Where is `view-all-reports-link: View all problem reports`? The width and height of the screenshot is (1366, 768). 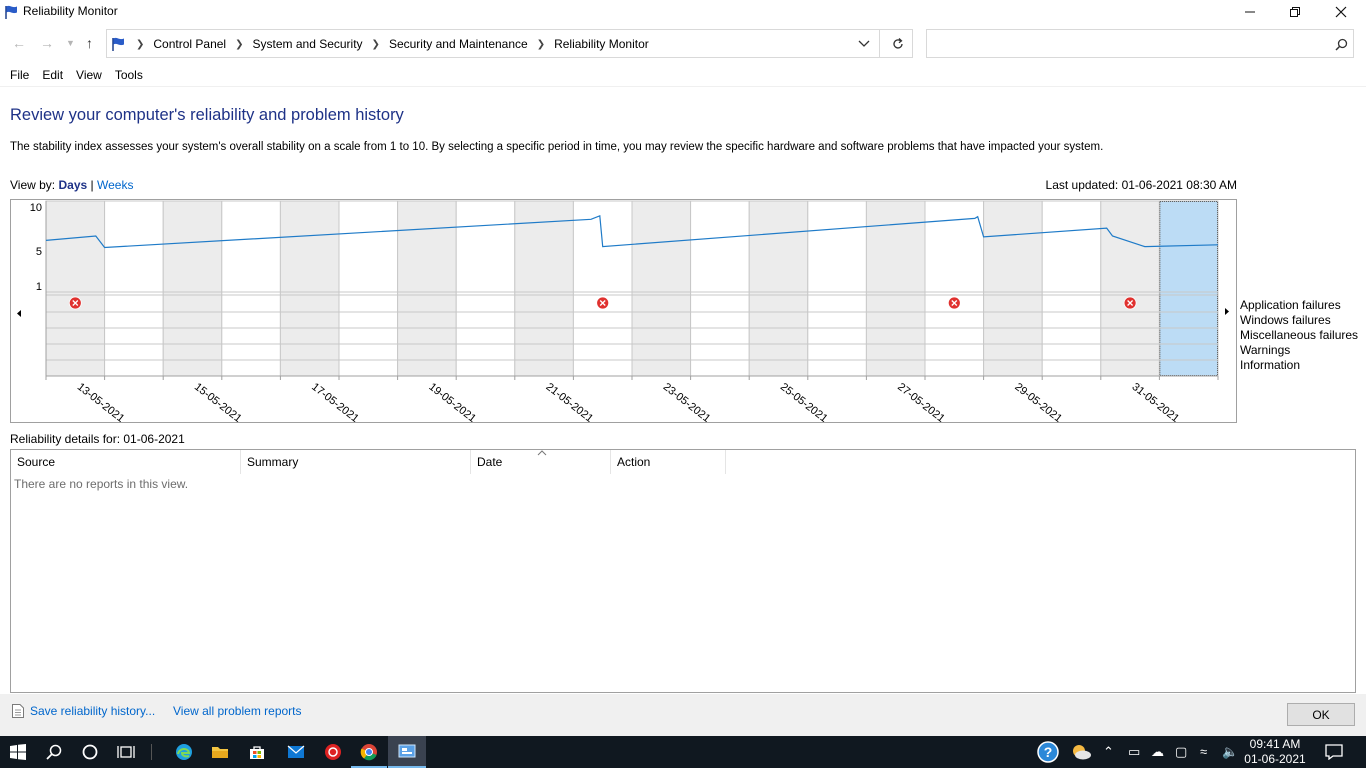 view-all-reports-link: View all problem reports is located at coordinates (237, 711).